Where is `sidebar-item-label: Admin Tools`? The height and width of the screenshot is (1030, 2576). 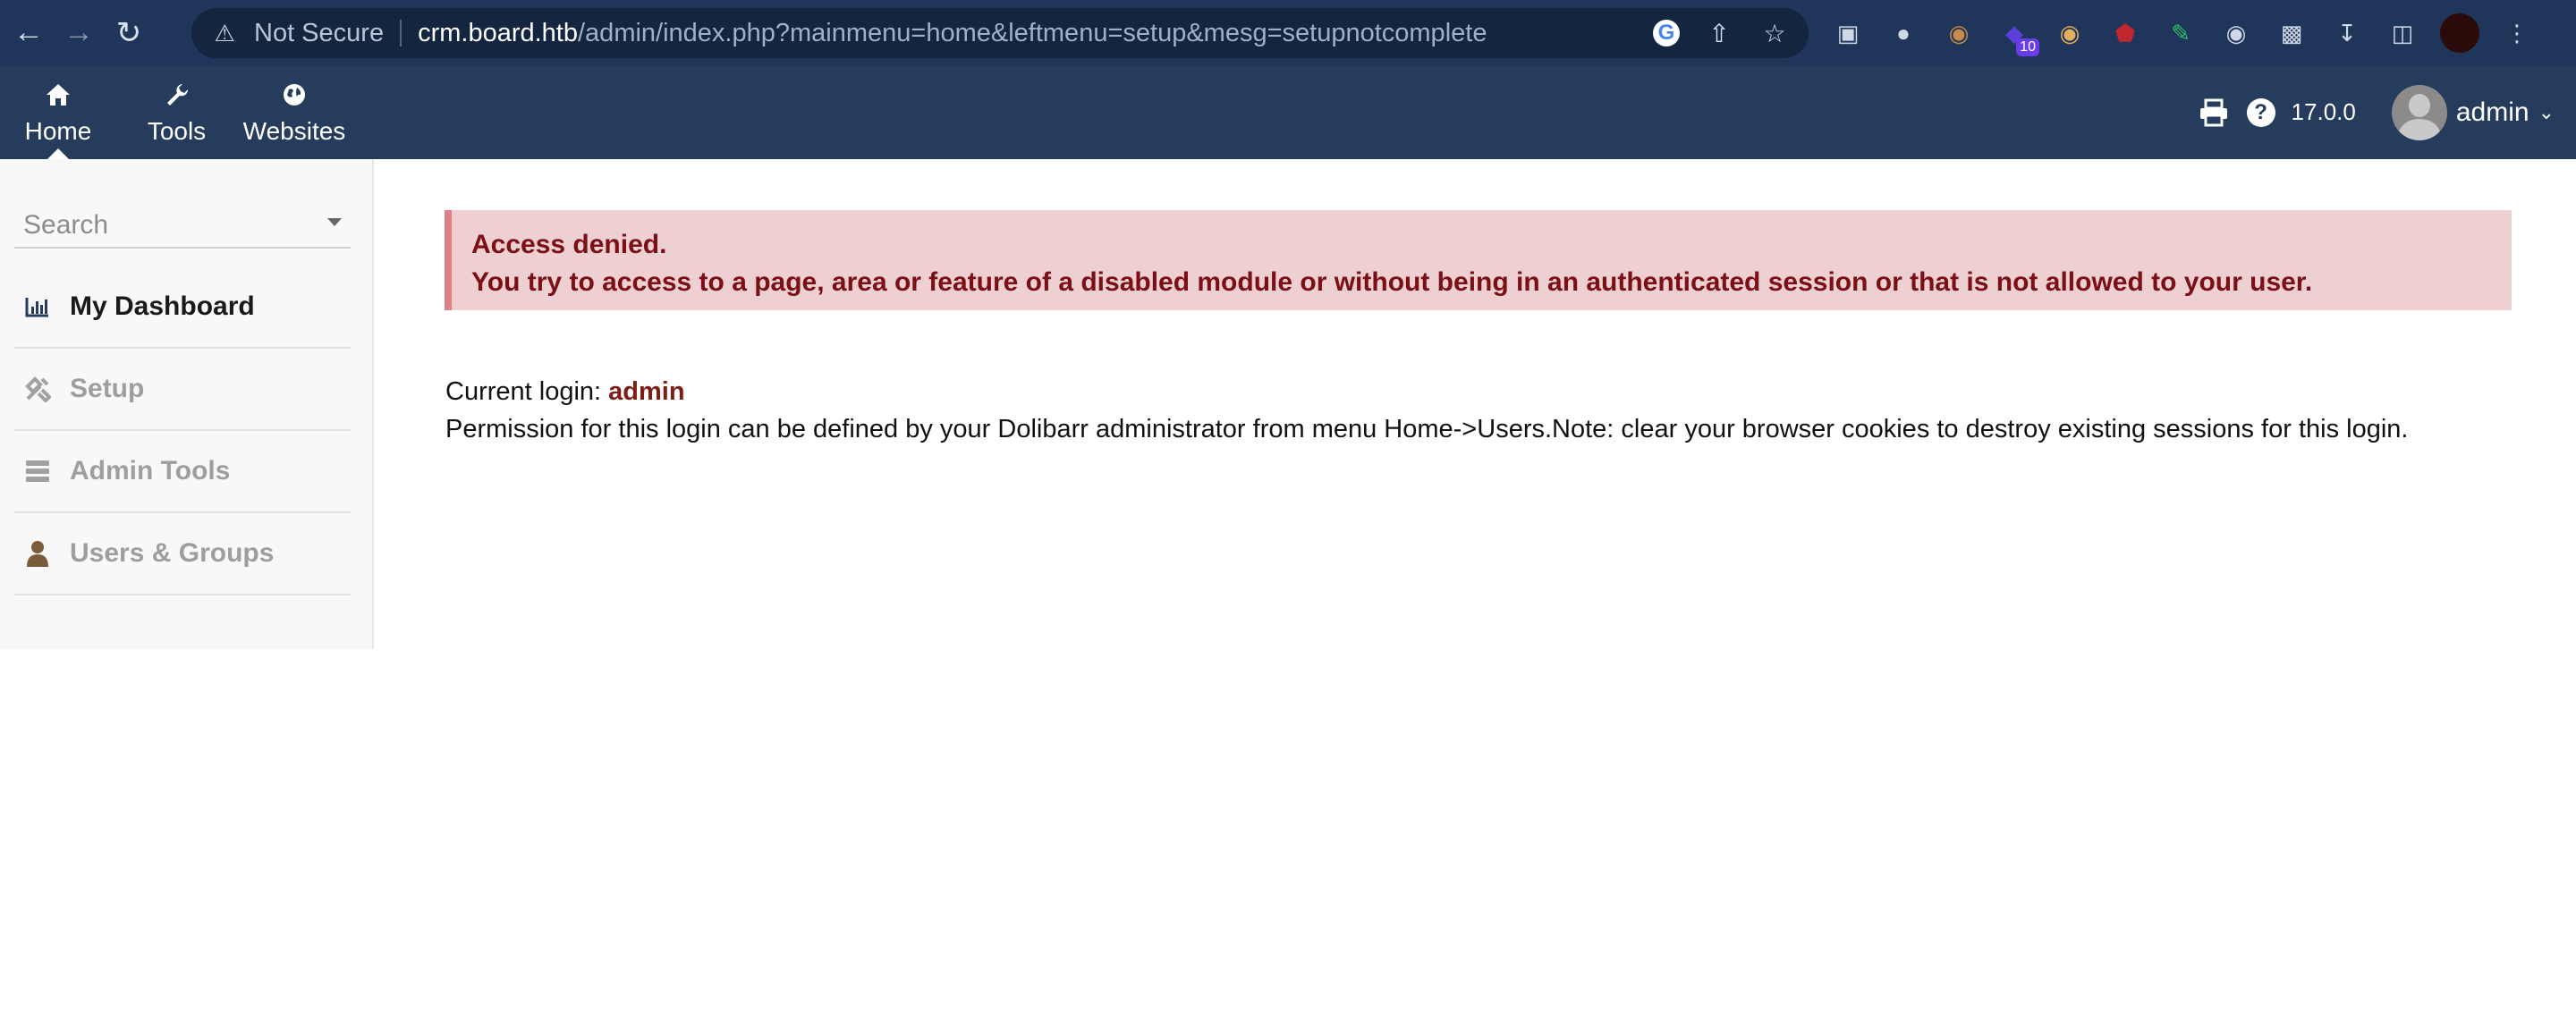 sidebar-item-label: Admin Tools is located at coordinates (150, 471).